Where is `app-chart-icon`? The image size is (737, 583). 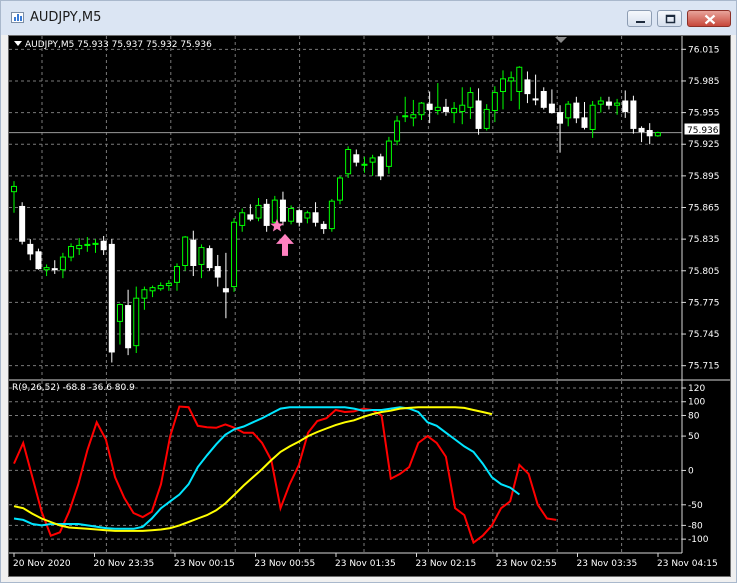 app-chart-icon is located at coordinates (17, 17).